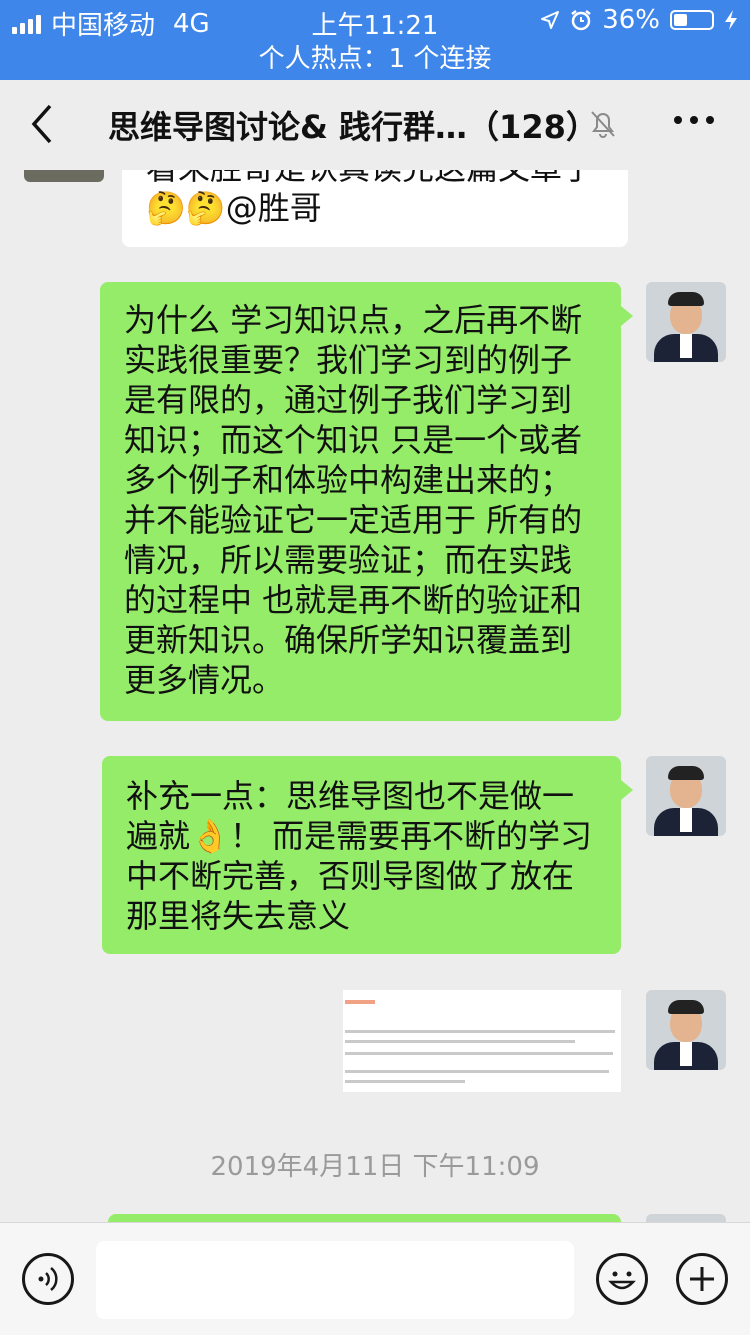 The image size is (750, 1335). Describe the element at coordinates (353, 440) in the screenshot. I see `message-line: 知识；而这个知识 只是一个或者` at that location.